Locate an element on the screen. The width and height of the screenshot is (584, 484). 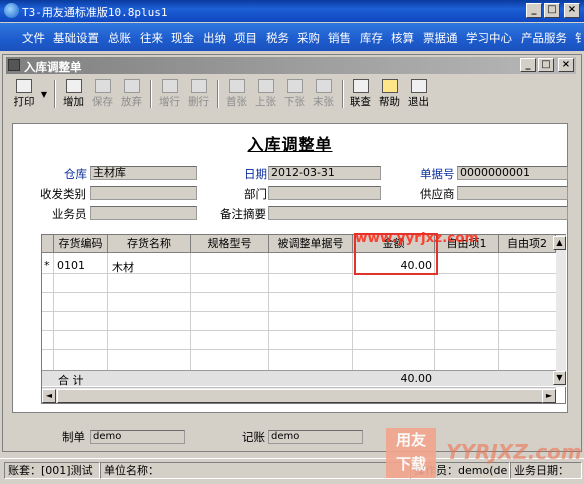
print-button: 打印 is located at coordinates (24, 94).